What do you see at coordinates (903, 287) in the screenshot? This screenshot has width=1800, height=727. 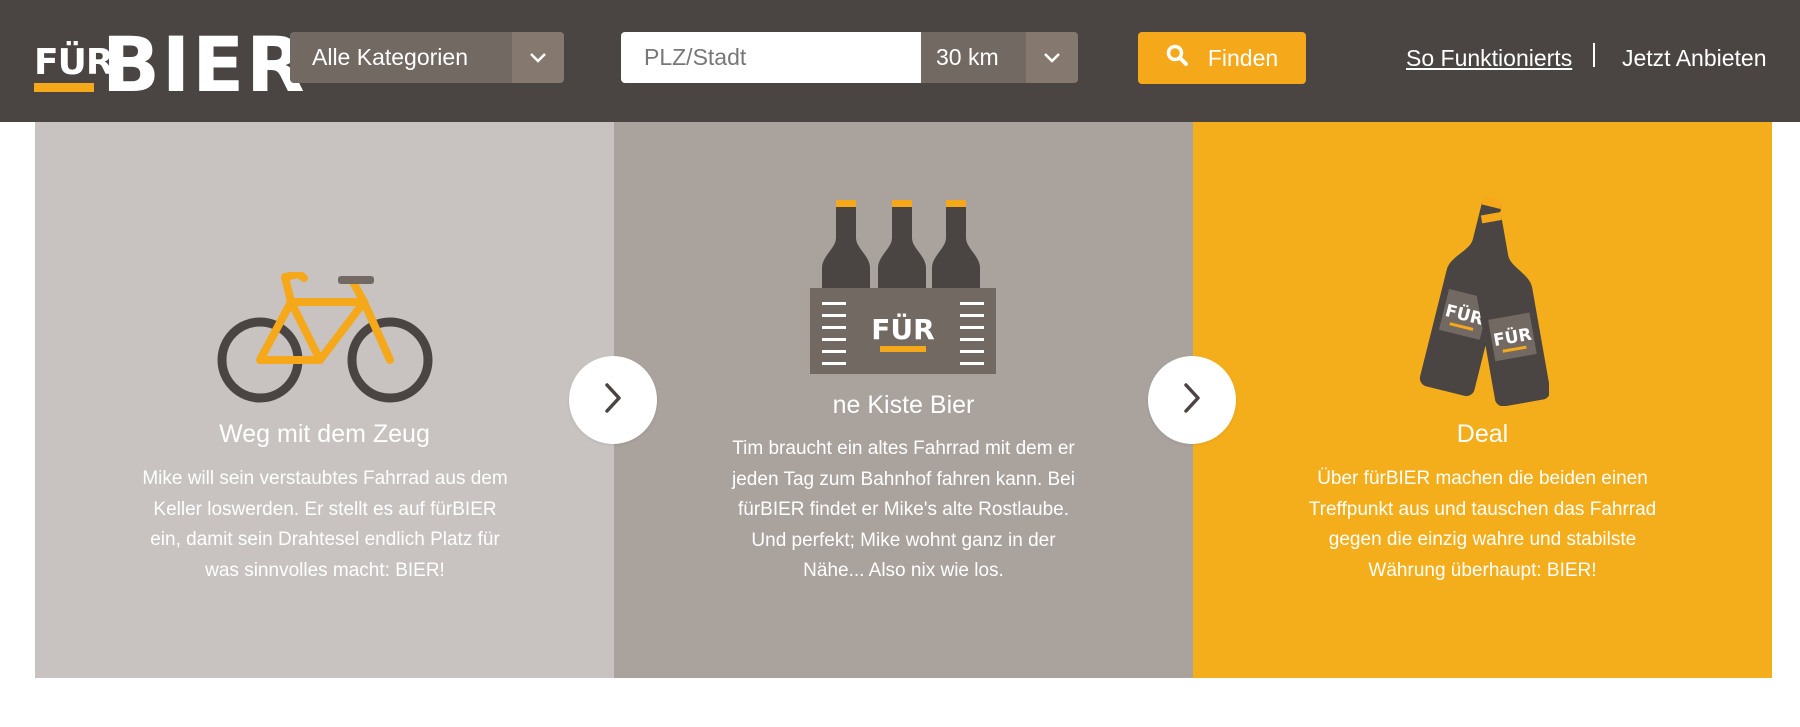 I see `beer-crate-icon: FÜR` at bounding box center [903, 287].